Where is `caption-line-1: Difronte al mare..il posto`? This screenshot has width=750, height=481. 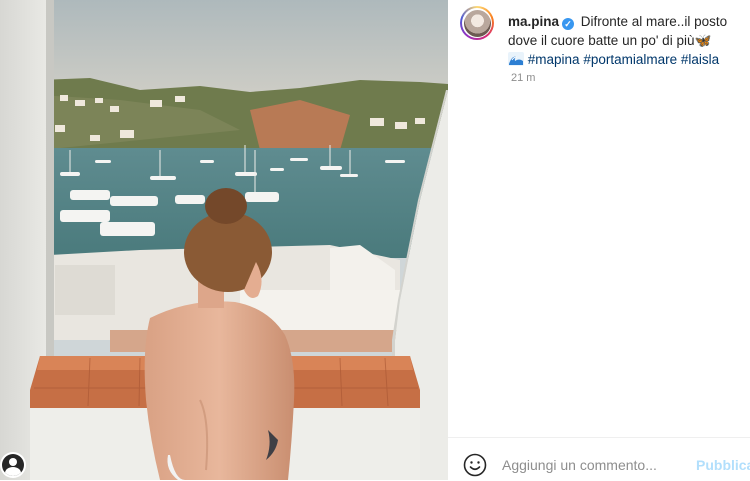
caption-line-1: Difronte al mare..il posto is located at coordinates (654, 21).